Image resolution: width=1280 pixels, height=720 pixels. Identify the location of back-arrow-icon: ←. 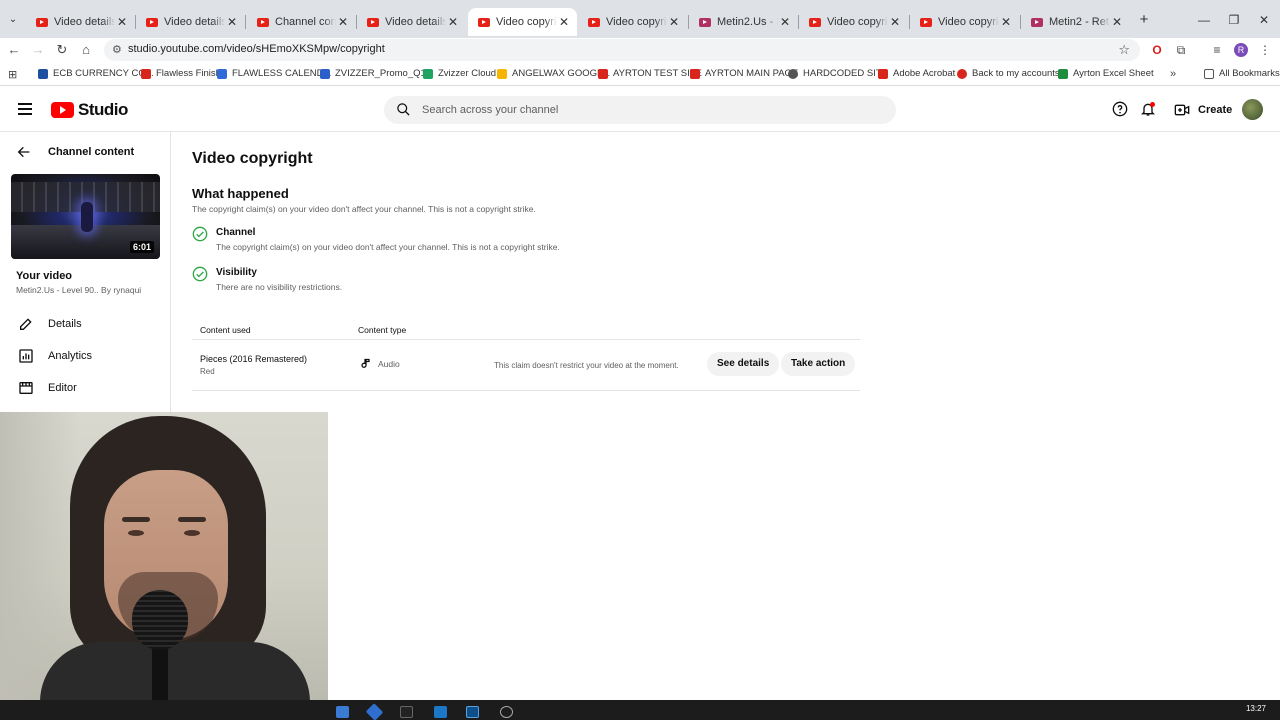
(14, 50).